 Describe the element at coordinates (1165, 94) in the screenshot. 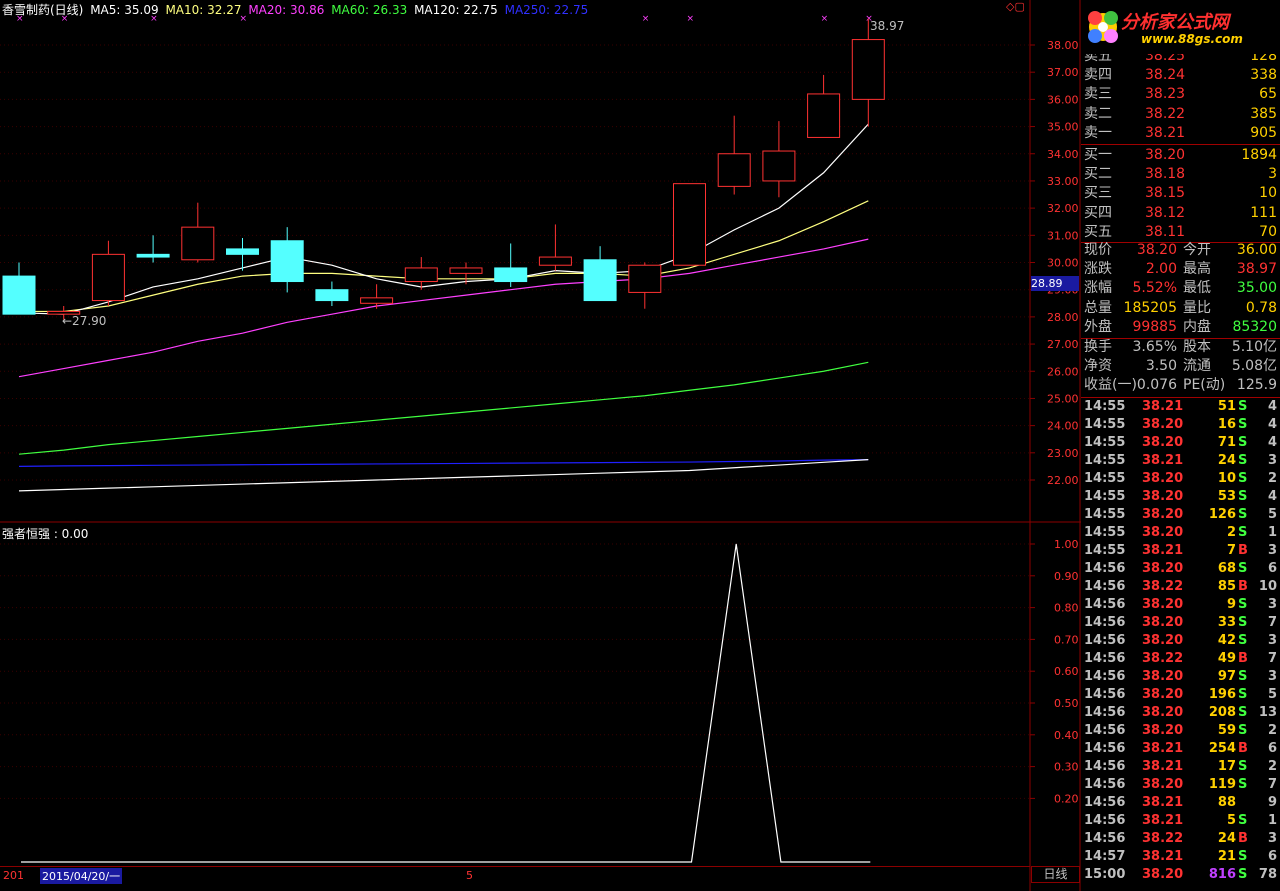

I see `level-price: 38.23` at that location.